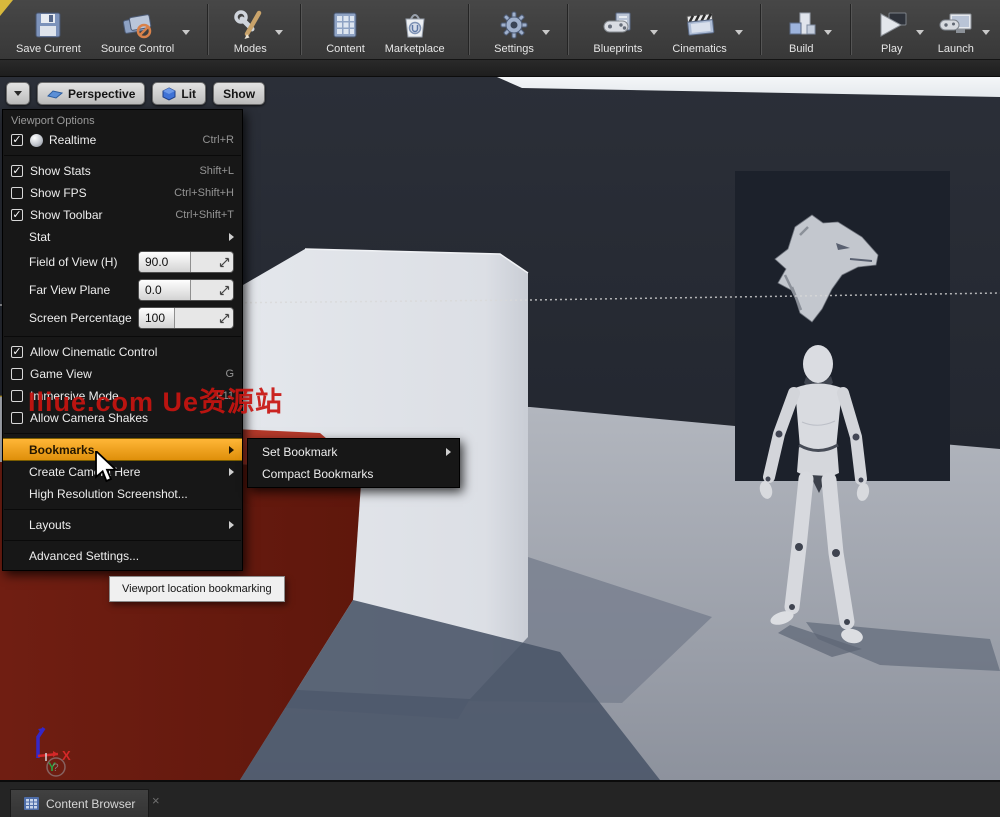 The height and width of the screenshot is (817, 1000). I want to click on marketplace-button: Marketplace, so click(415, 29).